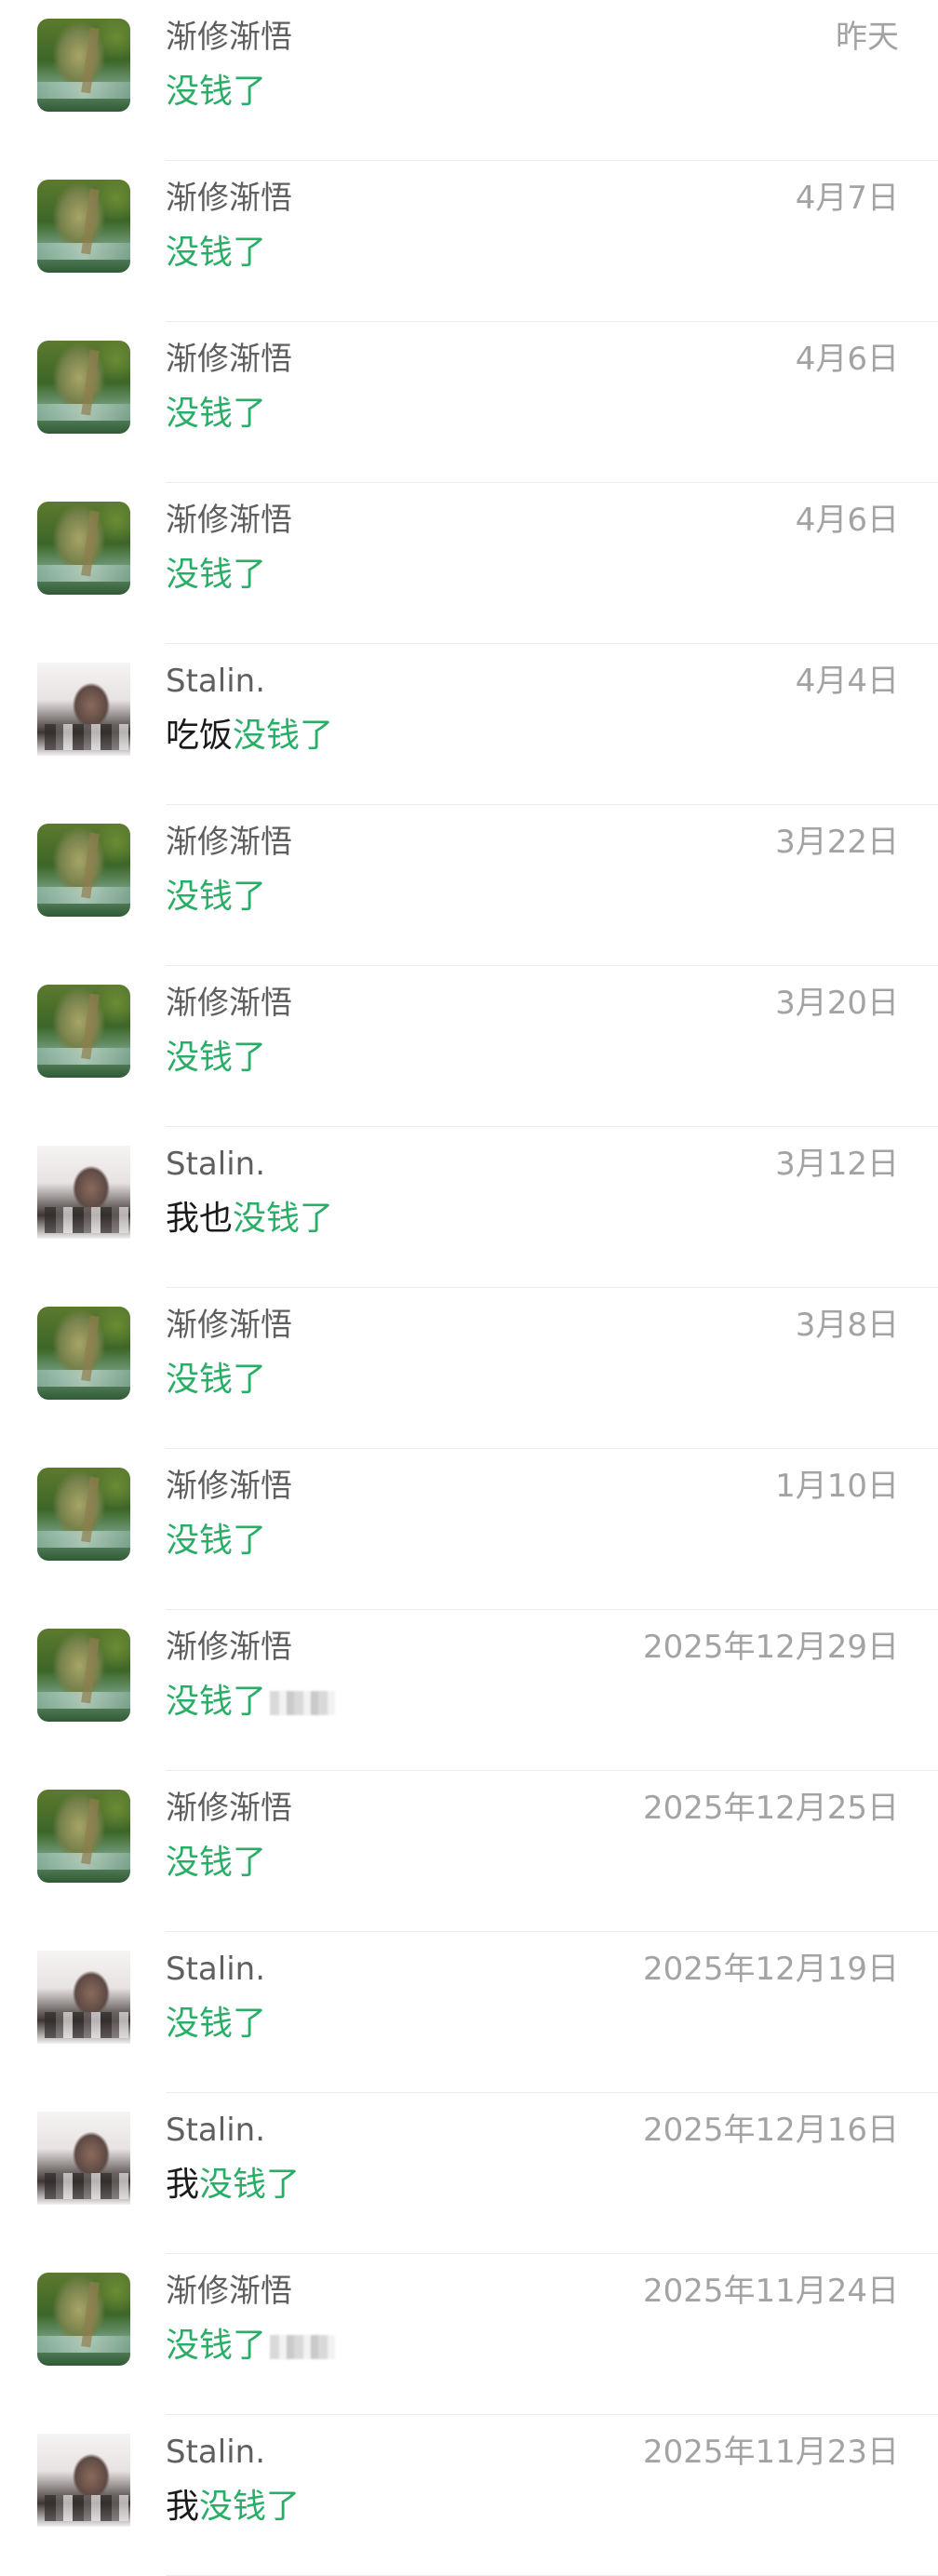 The image size is (938, 2576). What do you see at coordinates (469, 885) in the screenshot?
I see `list-item: 渐修渐悟 3月22日 没钱了` at bounding box center [469, 885].